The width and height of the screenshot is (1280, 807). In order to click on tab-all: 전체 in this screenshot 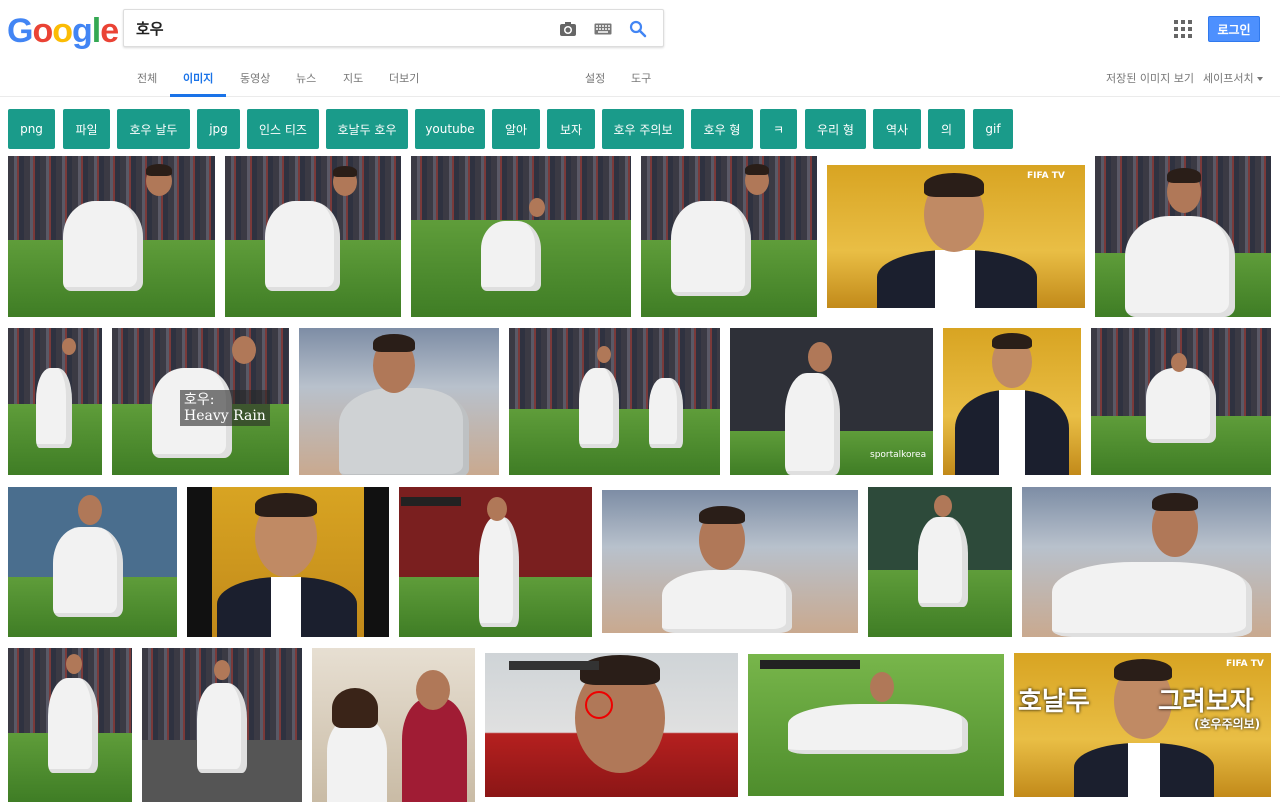, I will do `click(147, 78)`.